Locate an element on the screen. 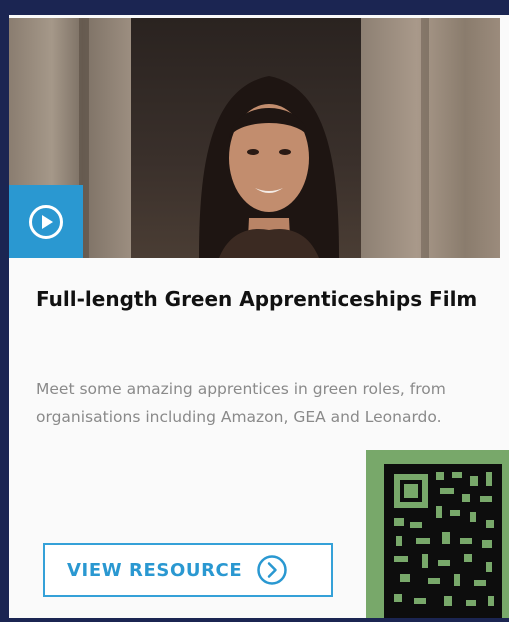 The width and height of the screenshot is (509, 622). resource-title: Full-length Green Apprenticeships Film is located at coordinates (257, 299).